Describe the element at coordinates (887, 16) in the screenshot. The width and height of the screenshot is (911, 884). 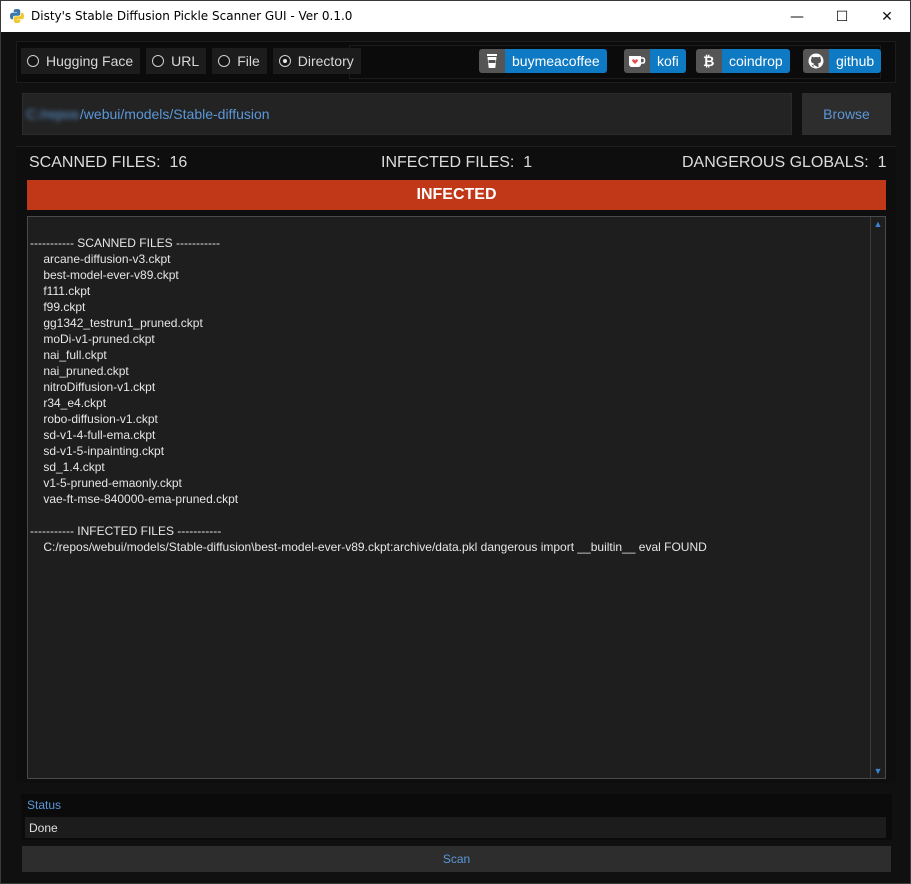
I see `close-button: ✕` at that location.